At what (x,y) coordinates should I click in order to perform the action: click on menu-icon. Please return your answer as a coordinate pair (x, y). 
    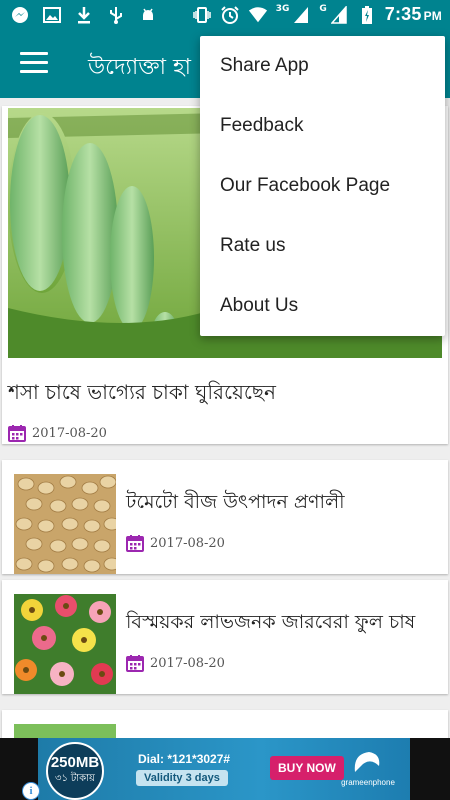
    Looking at the image, I should click on (34, 65).